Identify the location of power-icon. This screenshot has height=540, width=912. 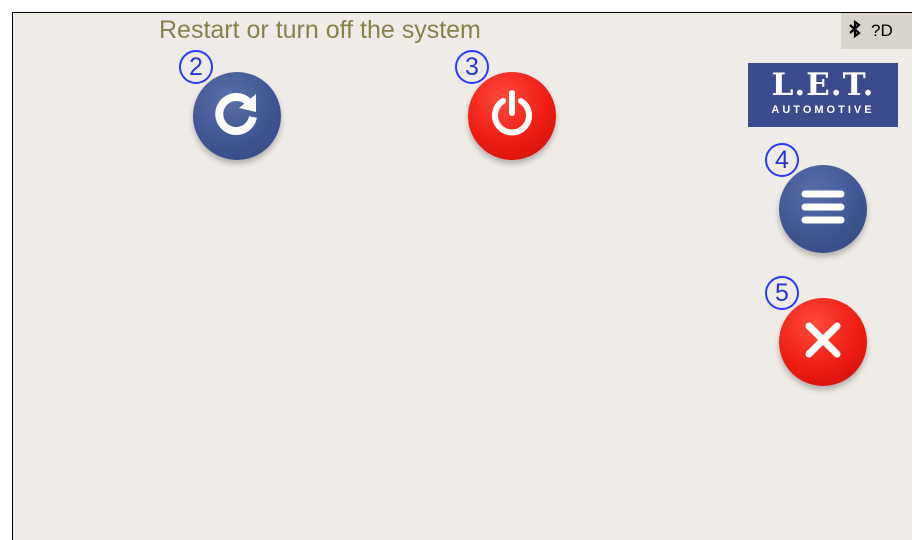
(512, 116).